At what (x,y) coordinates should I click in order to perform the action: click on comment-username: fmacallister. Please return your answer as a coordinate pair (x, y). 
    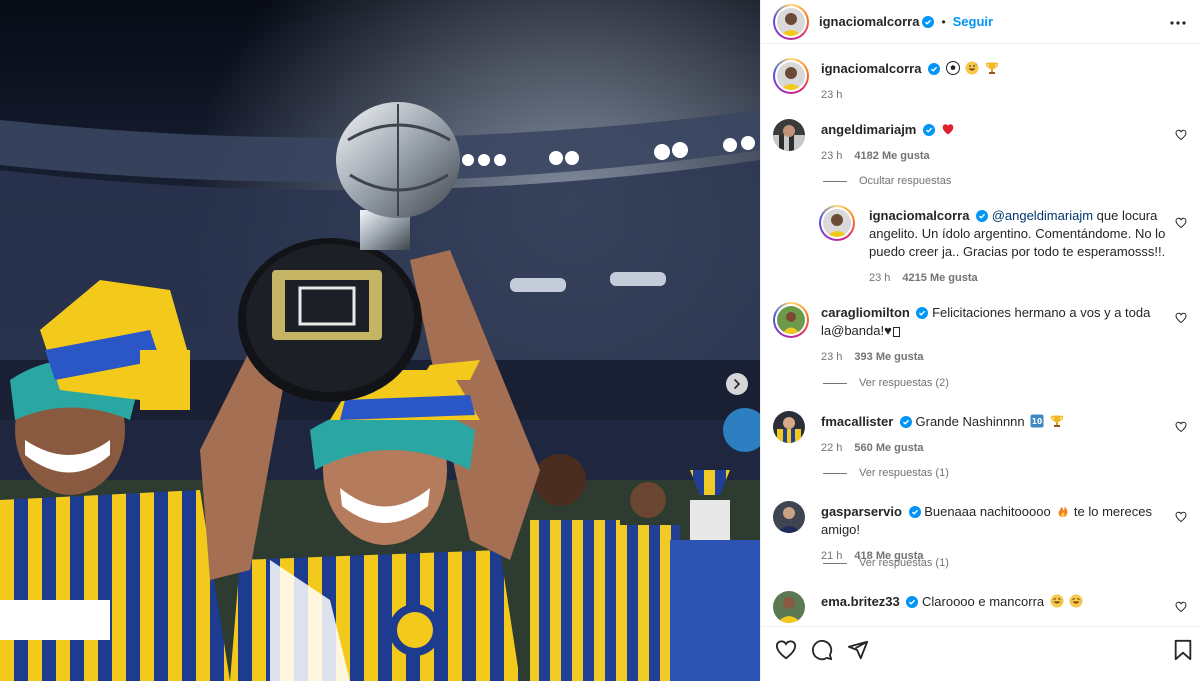
    Looking at the image, I should click on (857, 421).